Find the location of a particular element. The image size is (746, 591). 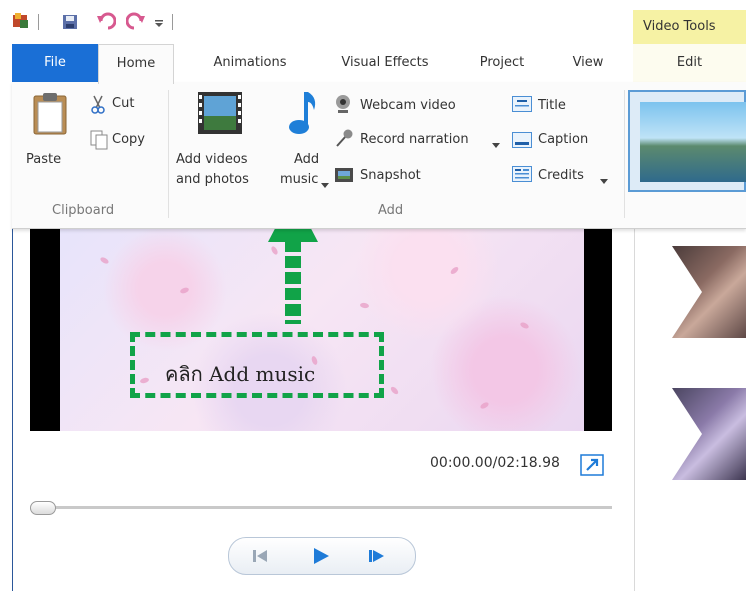

copy-button: Copy is located at coordinates (128, 139).